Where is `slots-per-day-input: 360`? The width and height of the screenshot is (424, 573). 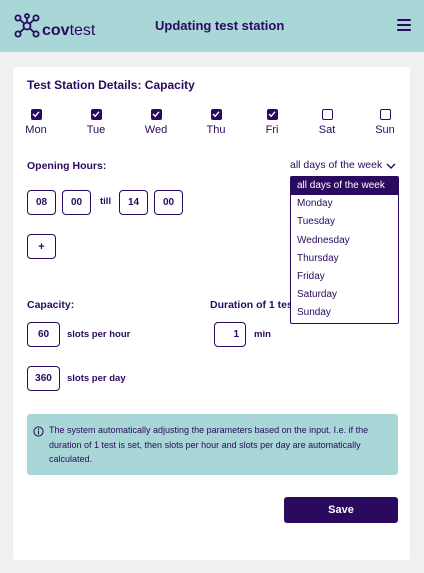
slots-per-day-input: 360 is located at coordinates (43, 378).